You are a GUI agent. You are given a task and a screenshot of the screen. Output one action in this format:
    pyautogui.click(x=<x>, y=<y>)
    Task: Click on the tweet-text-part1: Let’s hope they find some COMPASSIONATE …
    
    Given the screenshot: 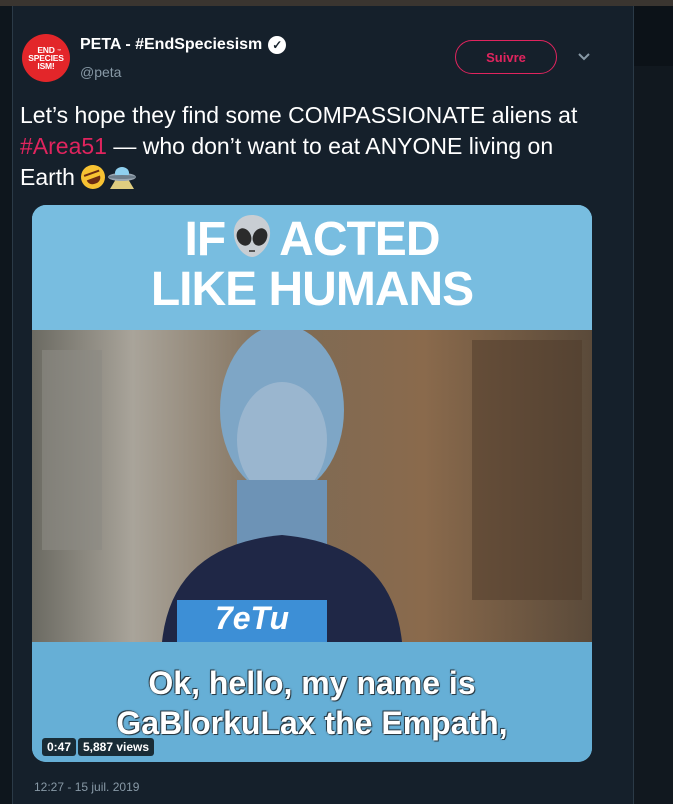 What is the action you would take?
    pyautogui.click(x=299, y=115)
    